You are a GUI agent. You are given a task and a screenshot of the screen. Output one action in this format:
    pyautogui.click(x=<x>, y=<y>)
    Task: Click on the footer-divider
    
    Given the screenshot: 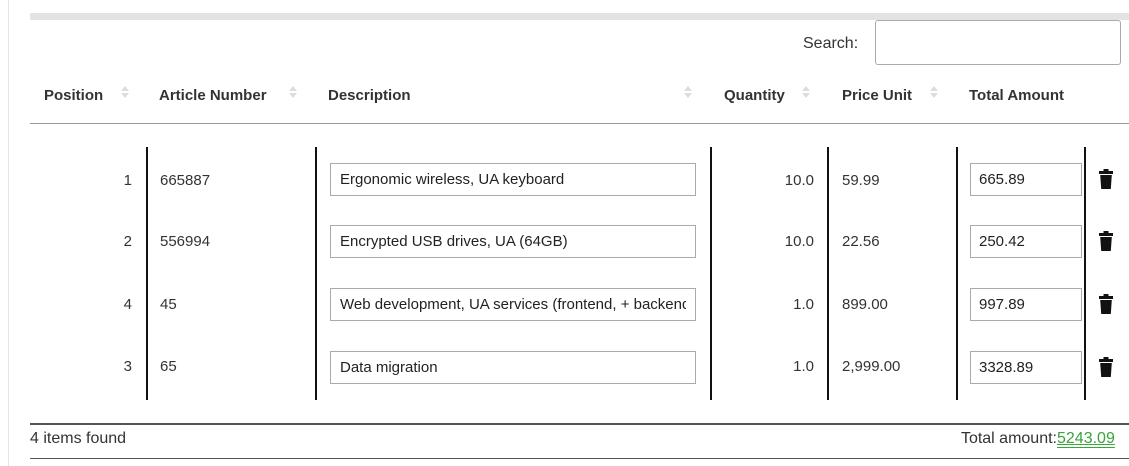 What is the action you would take?
    pyautogui.click(x=579, y=424)
    